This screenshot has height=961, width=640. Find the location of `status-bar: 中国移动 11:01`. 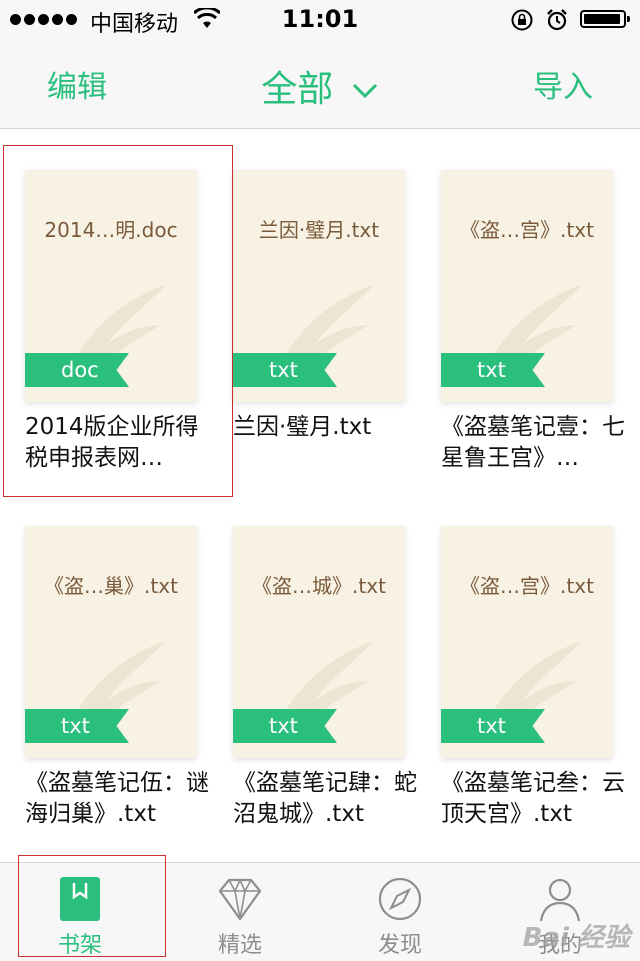

status-bar: 中国移动 11:01 is located at coordinates (320, 20).